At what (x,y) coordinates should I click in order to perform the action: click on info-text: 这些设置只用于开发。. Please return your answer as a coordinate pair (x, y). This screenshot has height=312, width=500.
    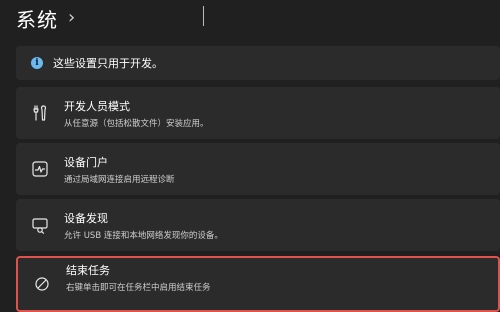
    Looking at the image, I should click on (108, 63).